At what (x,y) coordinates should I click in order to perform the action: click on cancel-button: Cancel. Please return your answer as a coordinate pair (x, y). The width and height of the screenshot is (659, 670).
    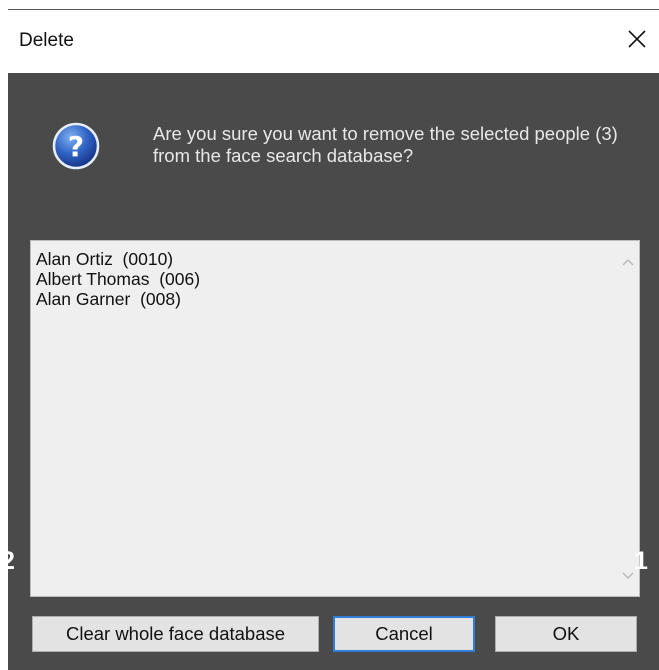
    Looking at the image, I should click on (404, 634).